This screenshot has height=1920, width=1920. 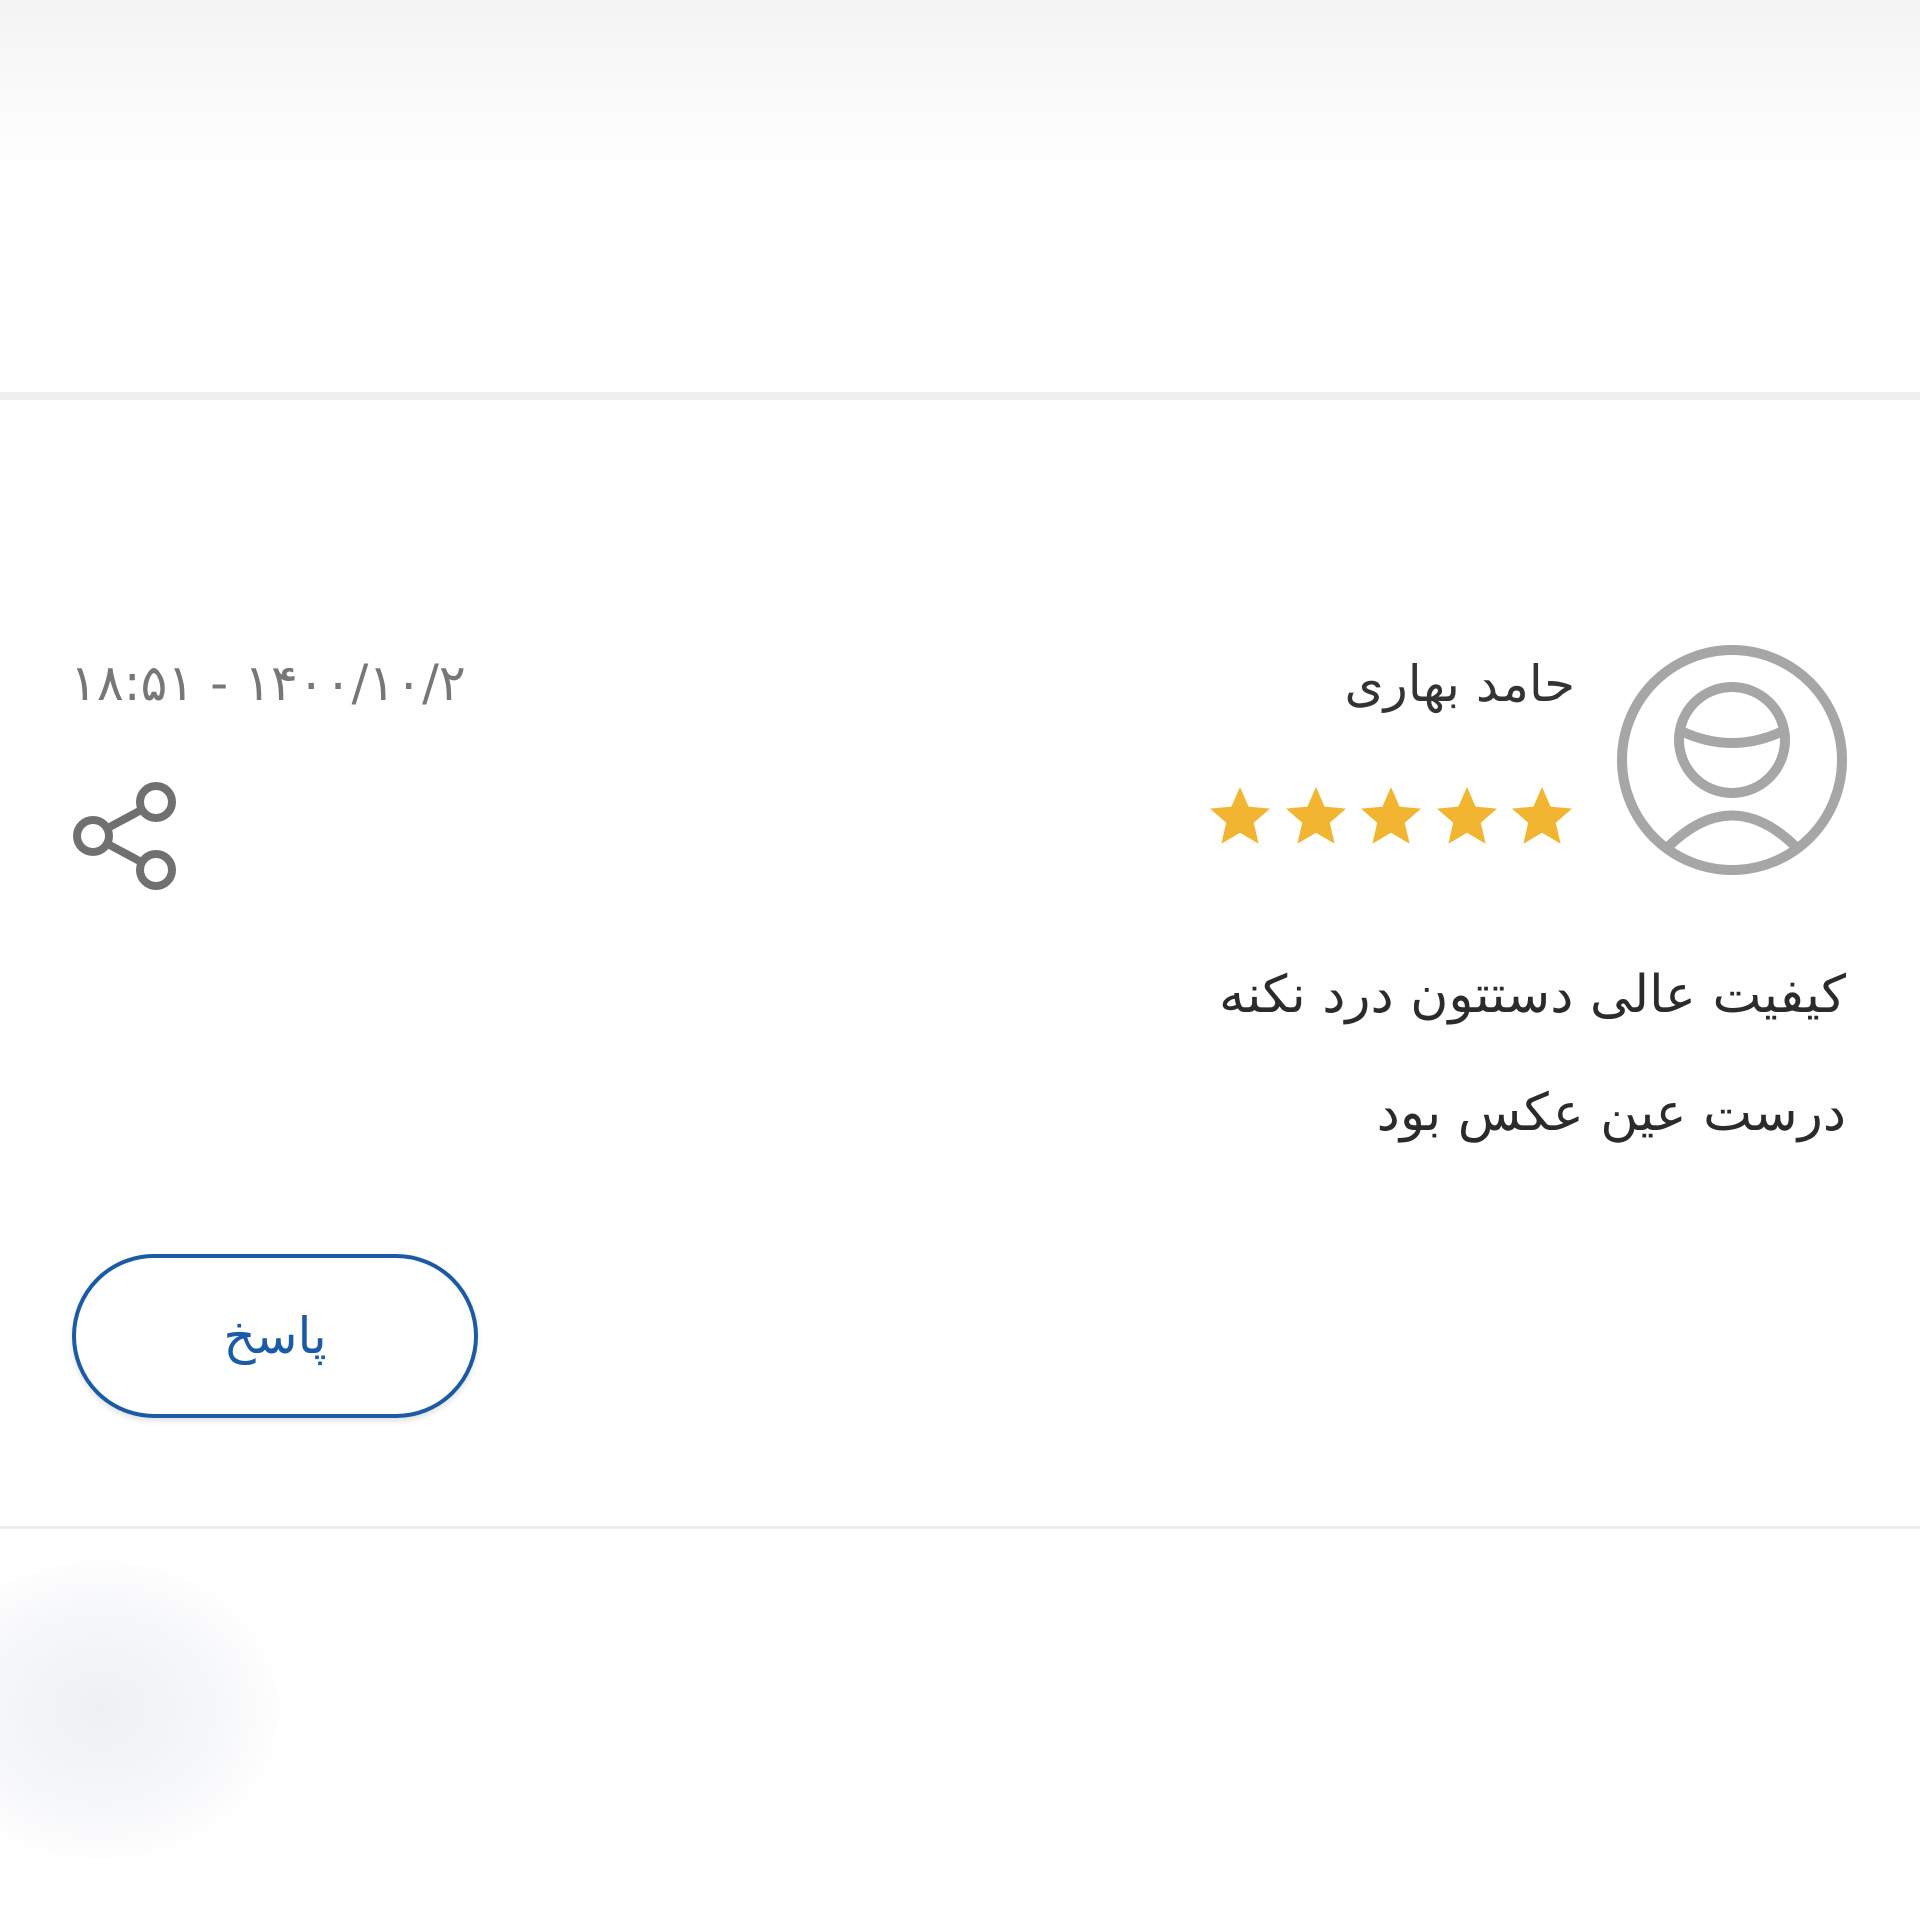 I want to click on next-section-area, so click(x=140, y=1710).